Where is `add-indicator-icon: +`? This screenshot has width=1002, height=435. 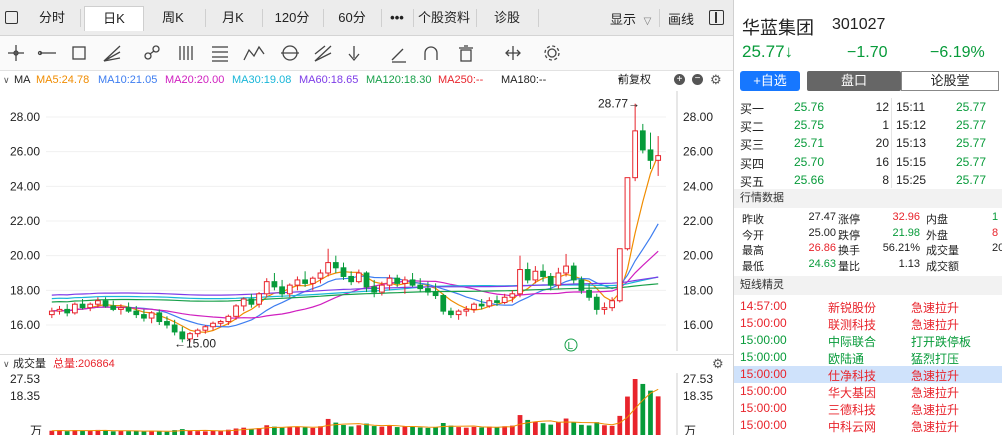 add-indicator-icon: + is located at coordinates (679, 79).